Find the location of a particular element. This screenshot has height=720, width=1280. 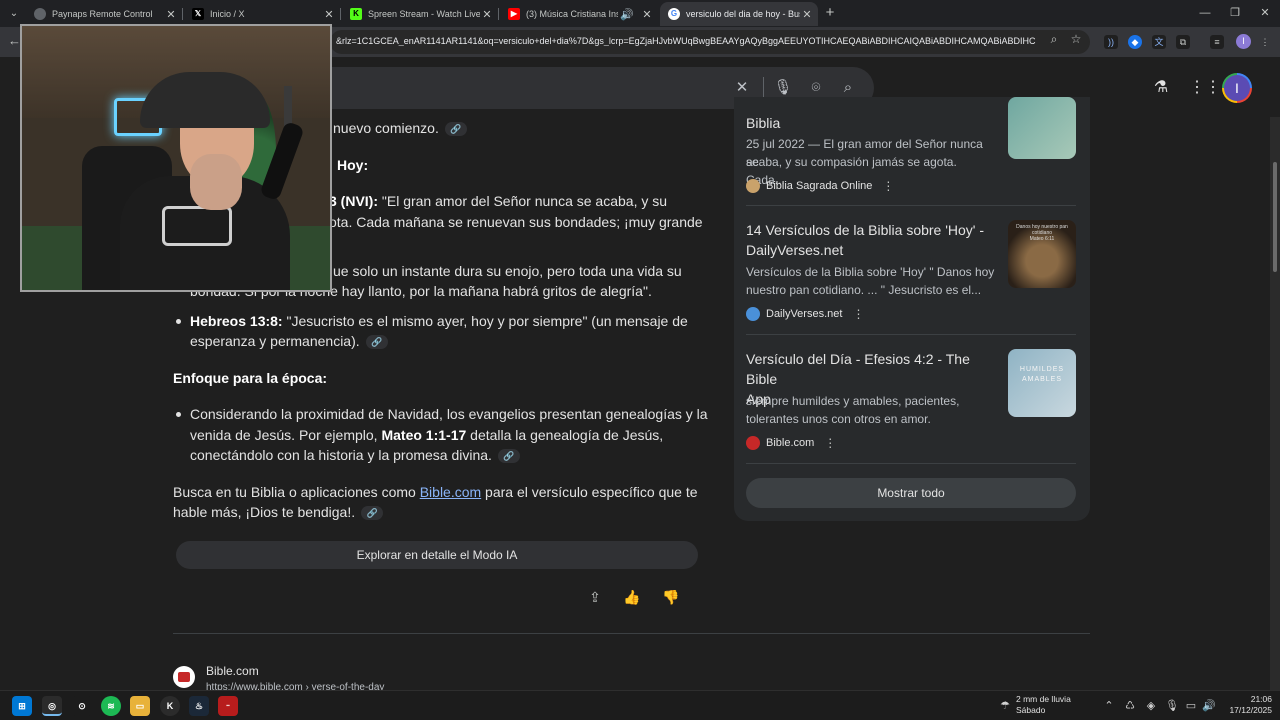

extension-shield-icon: ◆ is located at coordinates (1135, 42).